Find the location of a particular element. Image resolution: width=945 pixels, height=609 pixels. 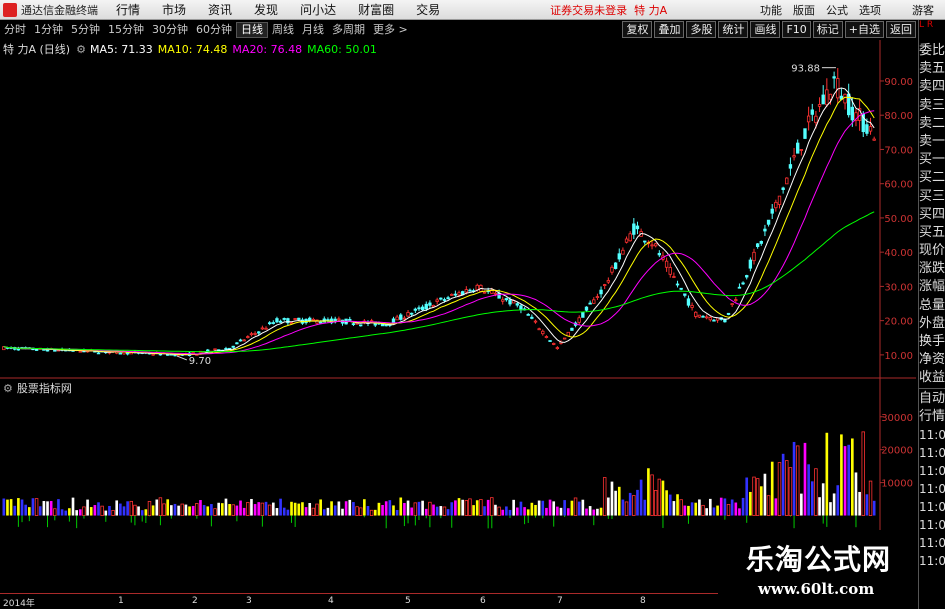

quote-item: 买三 is located at coordinates (932, 197).